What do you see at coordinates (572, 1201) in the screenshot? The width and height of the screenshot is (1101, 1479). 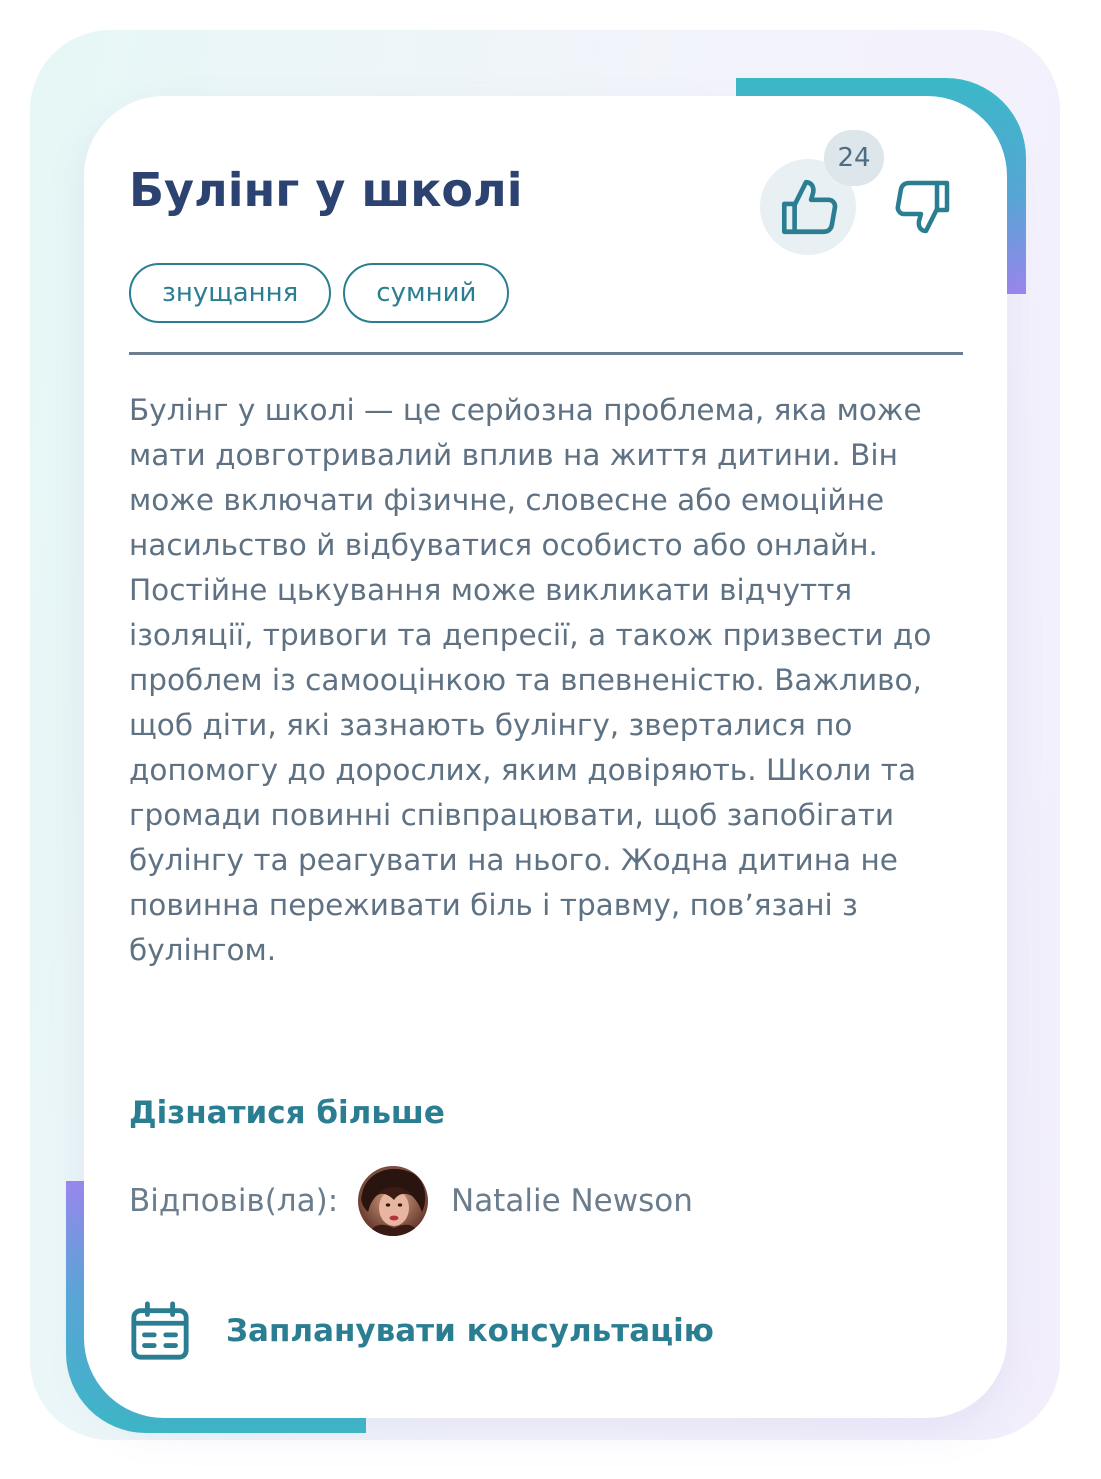 I see `author-name: Natalie Newson` at bounding box center [572, 1201].